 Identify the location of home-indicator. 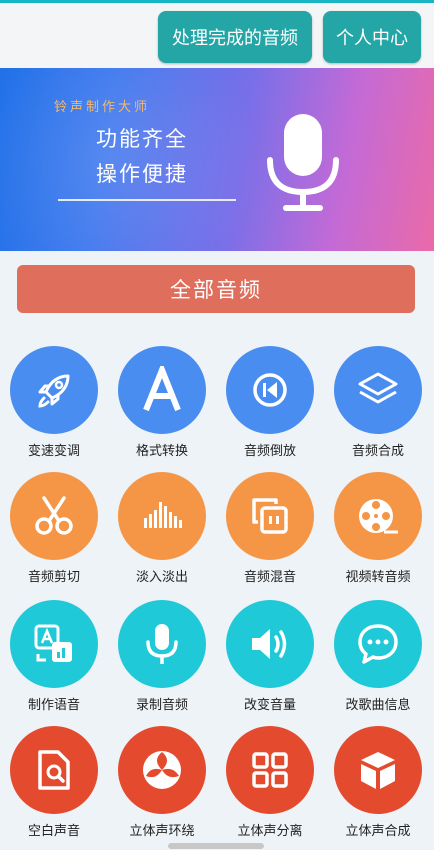
(216, 846).